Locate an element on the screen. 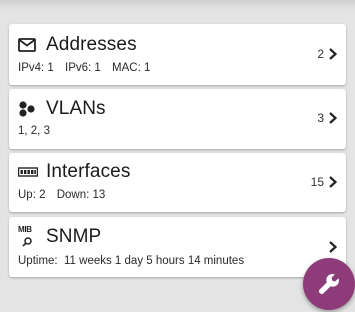 The height and width of the screenshot is (312, 355). wrench-icon is located at coordinates (329, 284).